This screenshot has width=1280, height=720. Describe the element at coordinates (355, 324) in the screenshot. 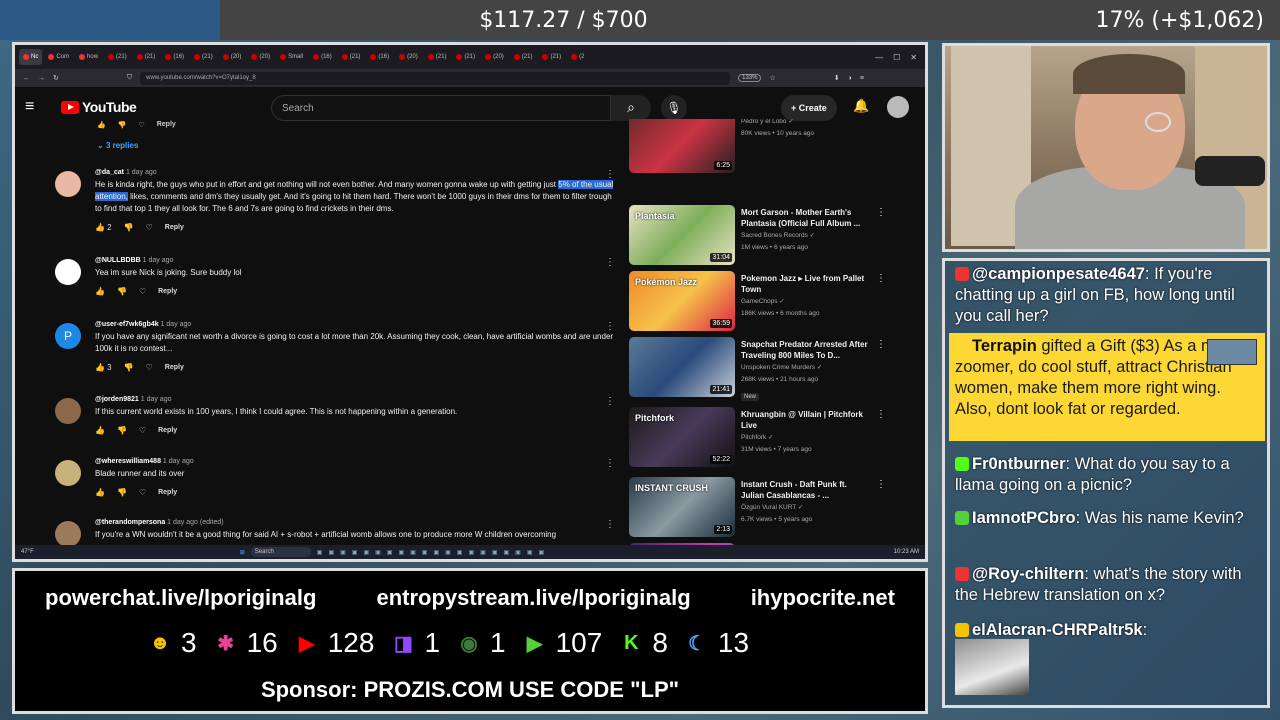

I see `comment-author: @user-ef7wk6gb4k 1 day ago` at that location.